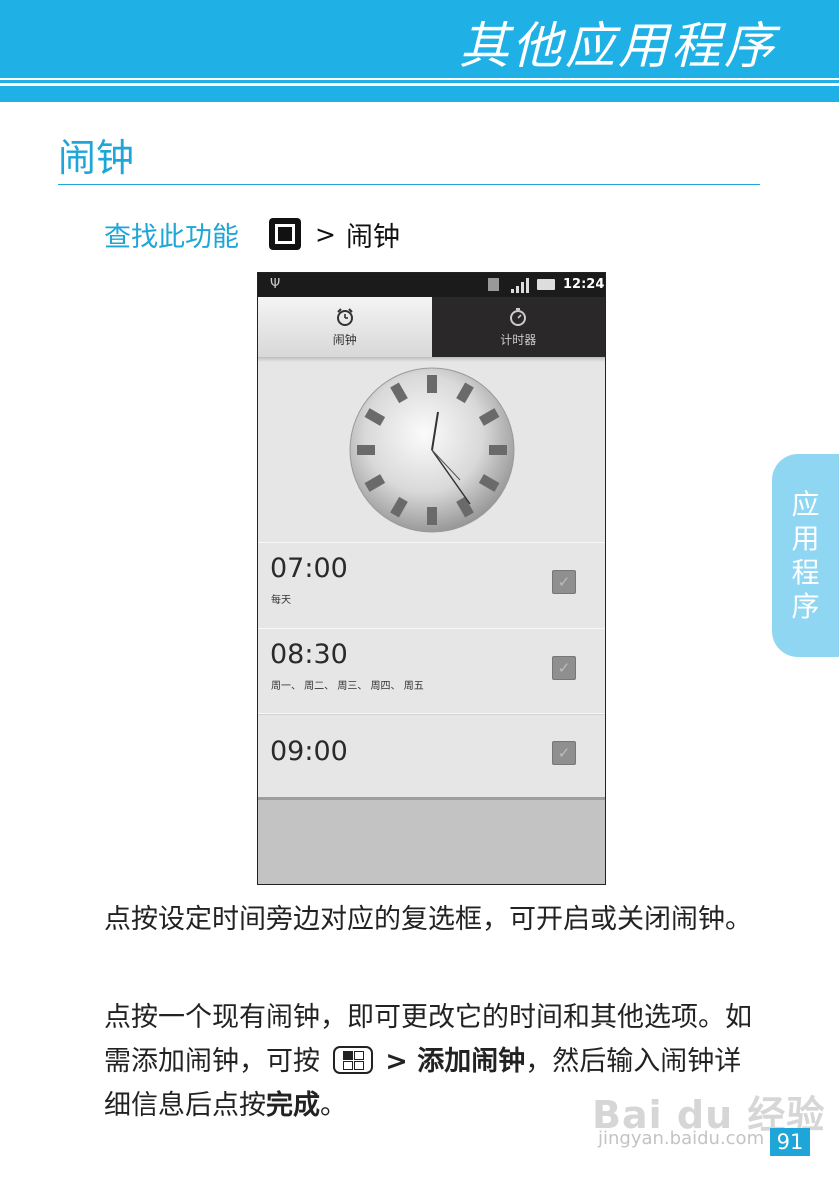  What do you see at coordinates (345, 327) in the screenshot?
I see `tab-alarm: 闹钟` at bounding box center [345, 327].